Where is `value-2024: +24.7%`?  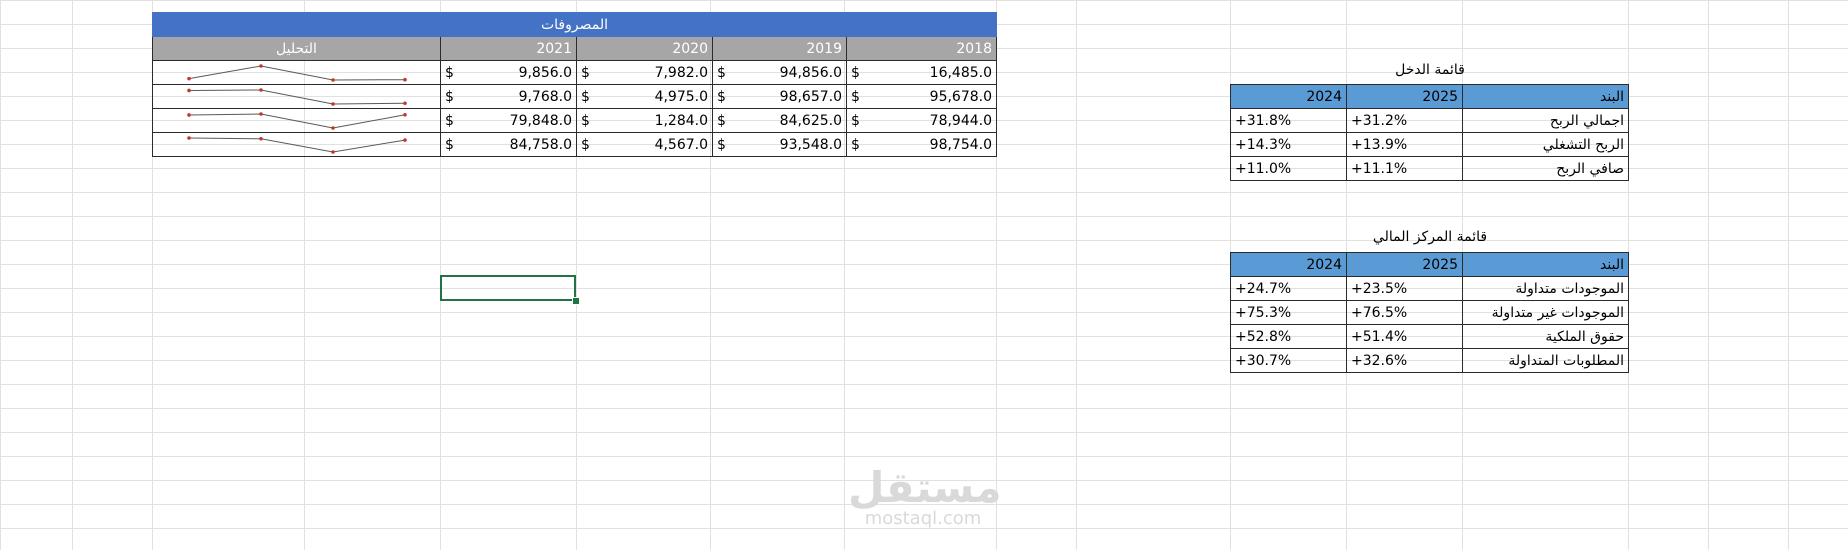
value-2024: +24.7% is located at coordinates (1288, 288).